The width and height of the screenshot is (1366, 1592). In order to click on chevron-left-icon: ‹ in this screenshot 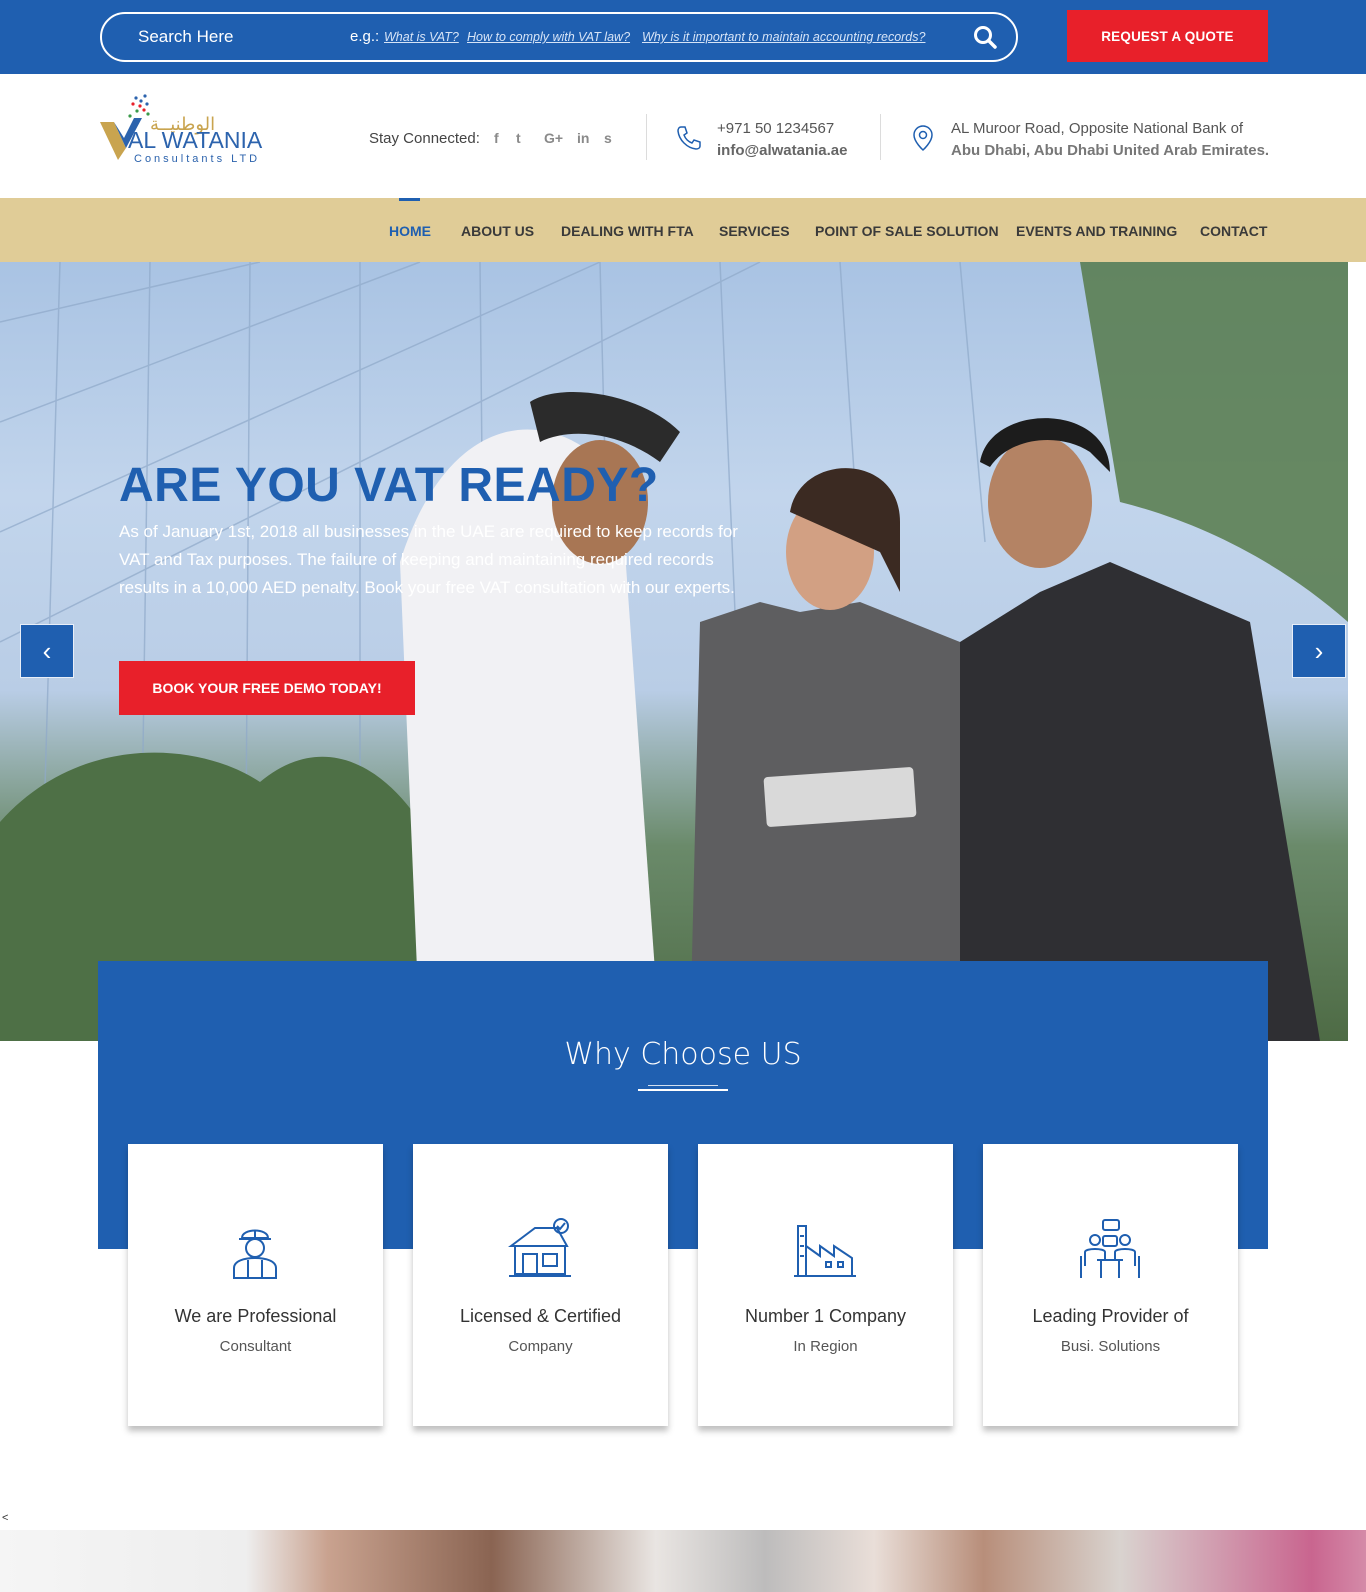, I will do `click(47, 650)`.